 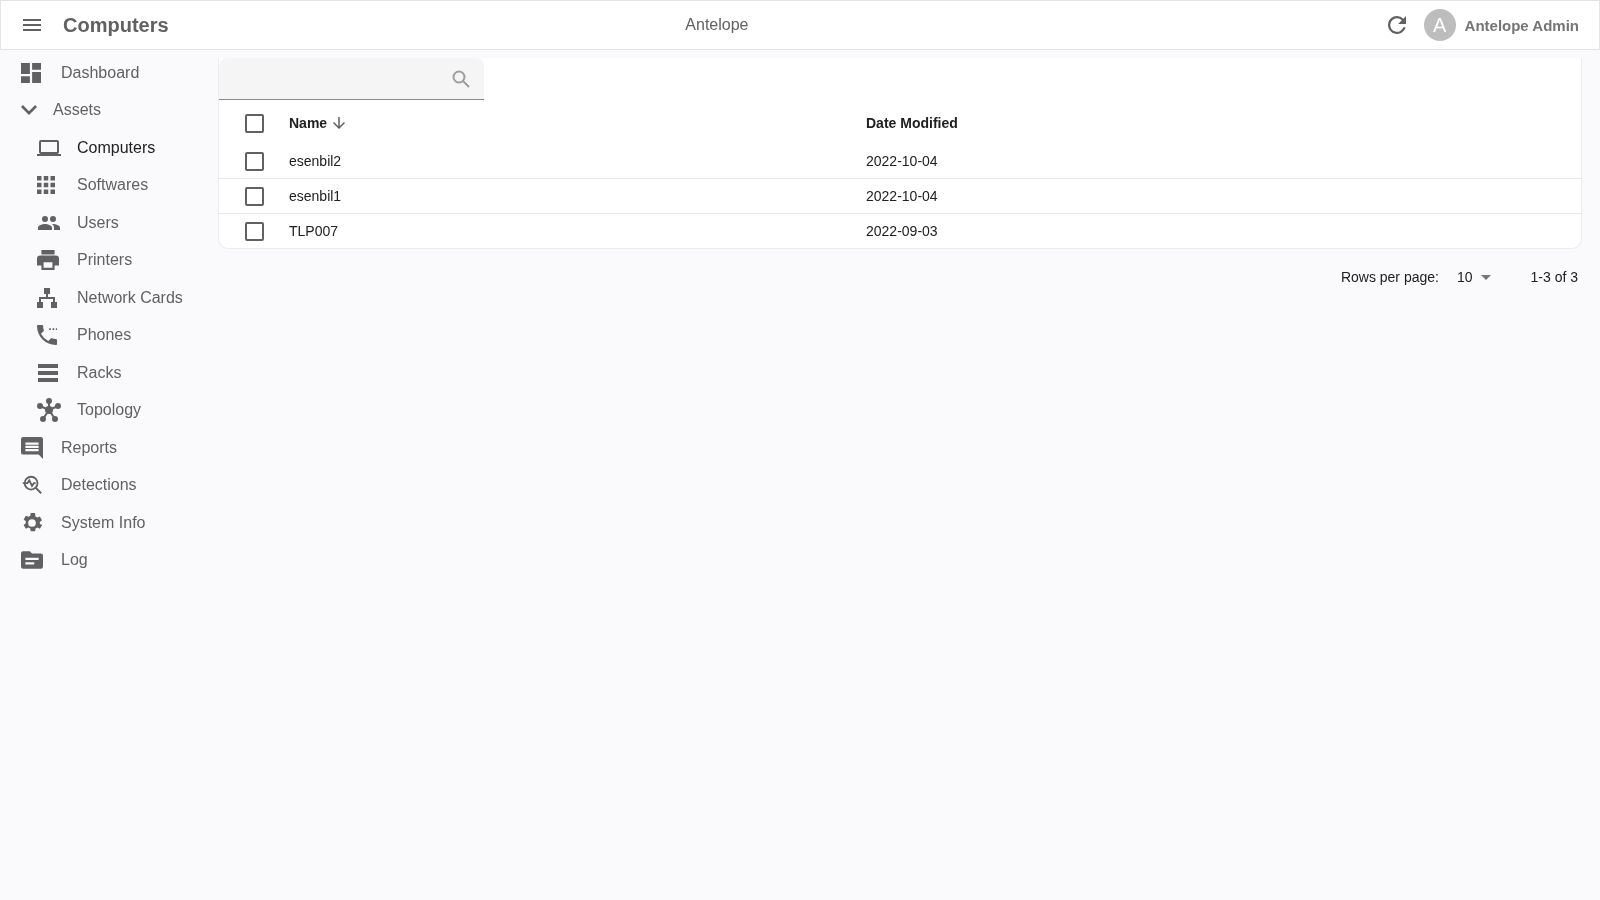 I want to click on search-pulse-icon, so click(x=32, y=485).